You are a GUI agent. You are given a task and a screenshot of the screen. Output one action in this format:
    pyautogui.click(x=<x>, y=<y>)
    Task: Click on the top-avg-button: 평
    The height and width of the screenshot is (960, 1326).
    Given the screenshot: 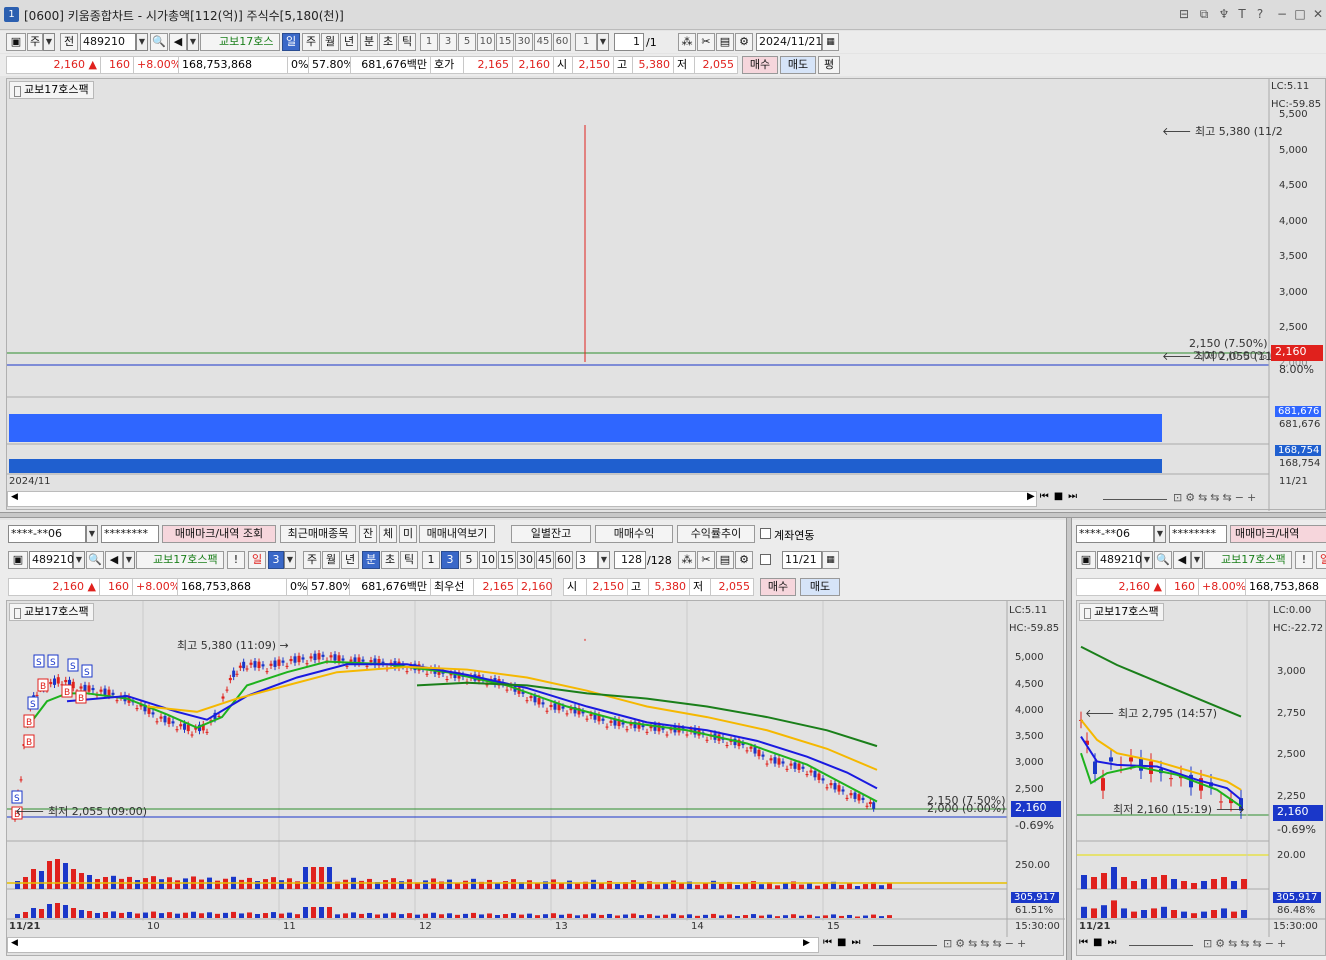 What is the action you would take?
    pyautogui.click(x=829, y=65)
    